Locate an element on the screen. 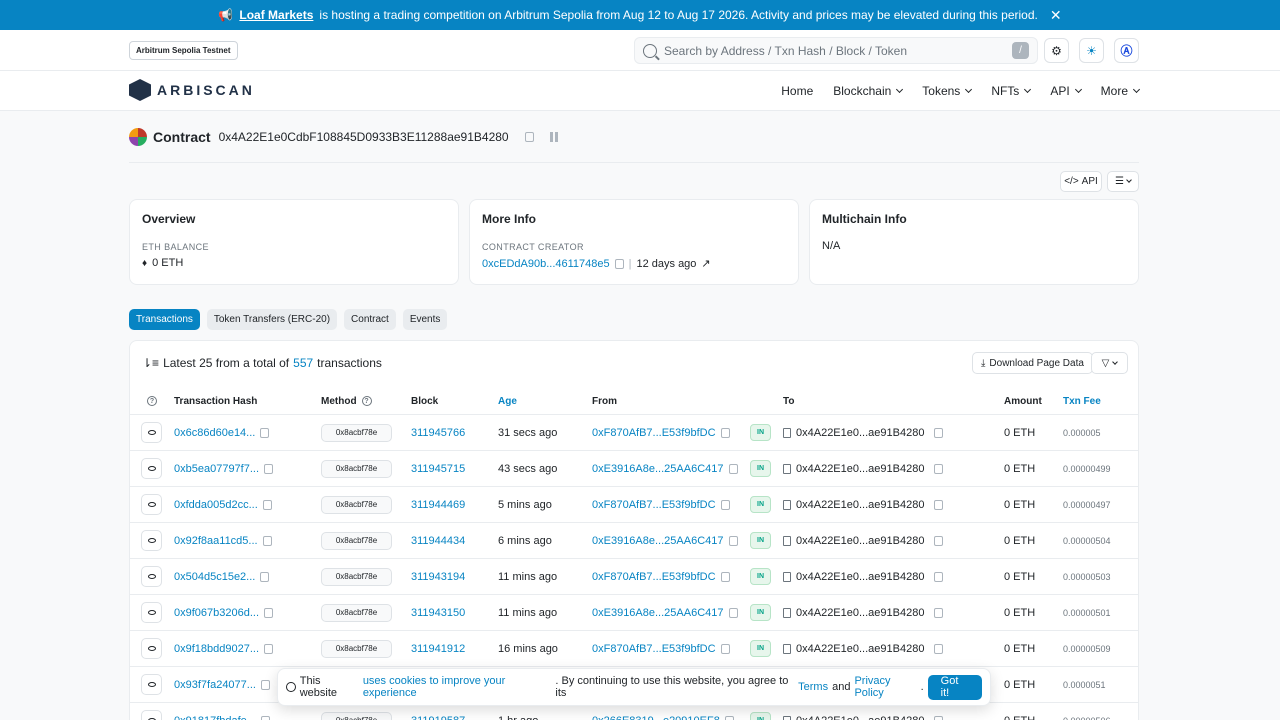 The image size is (1280, 720). age-value: 16 mins ago is located at coordinates (528, 648).